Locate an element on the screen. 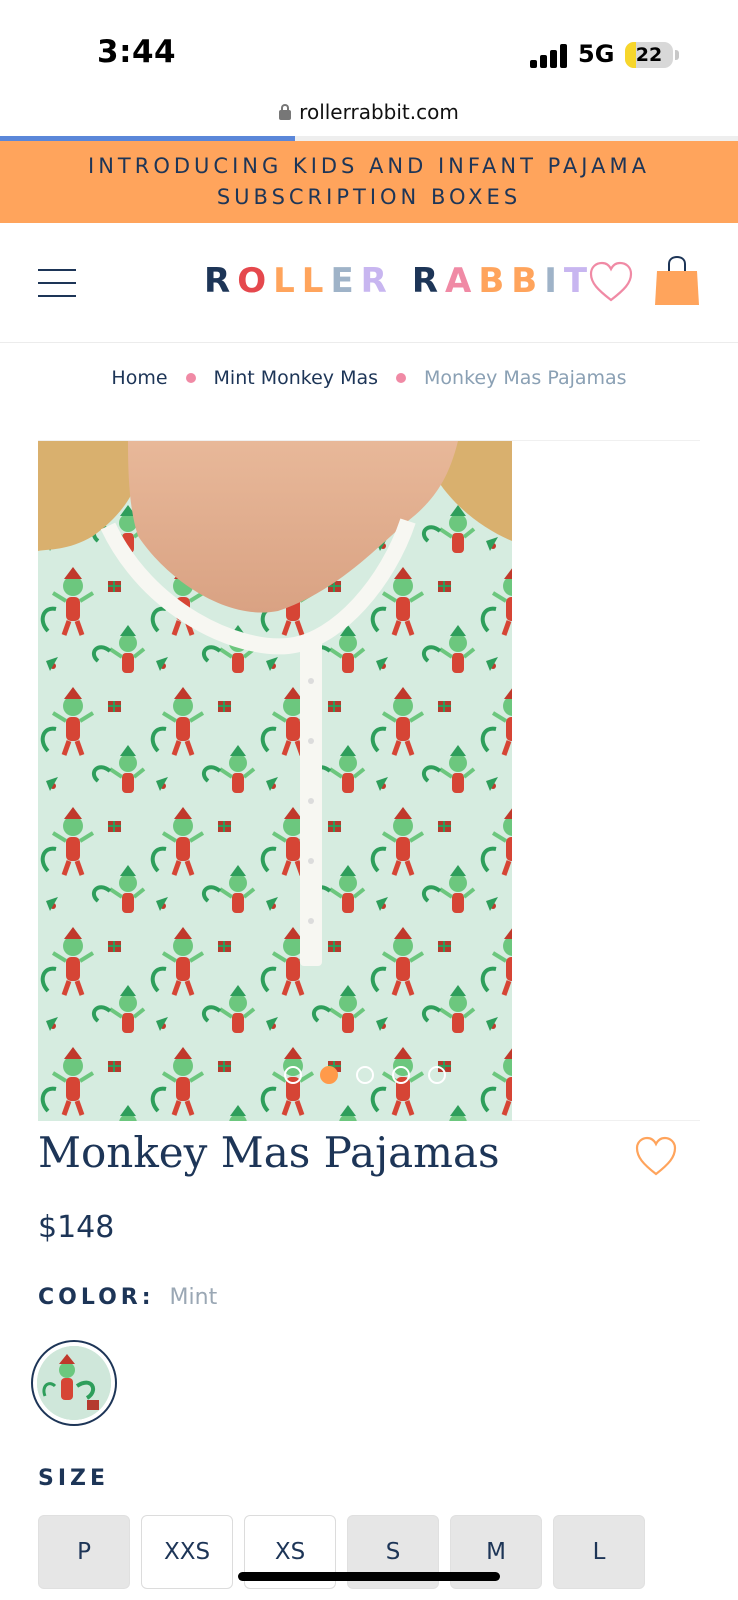  status-bar: 3:44 5G 22 is located at coordinates (369, 48).